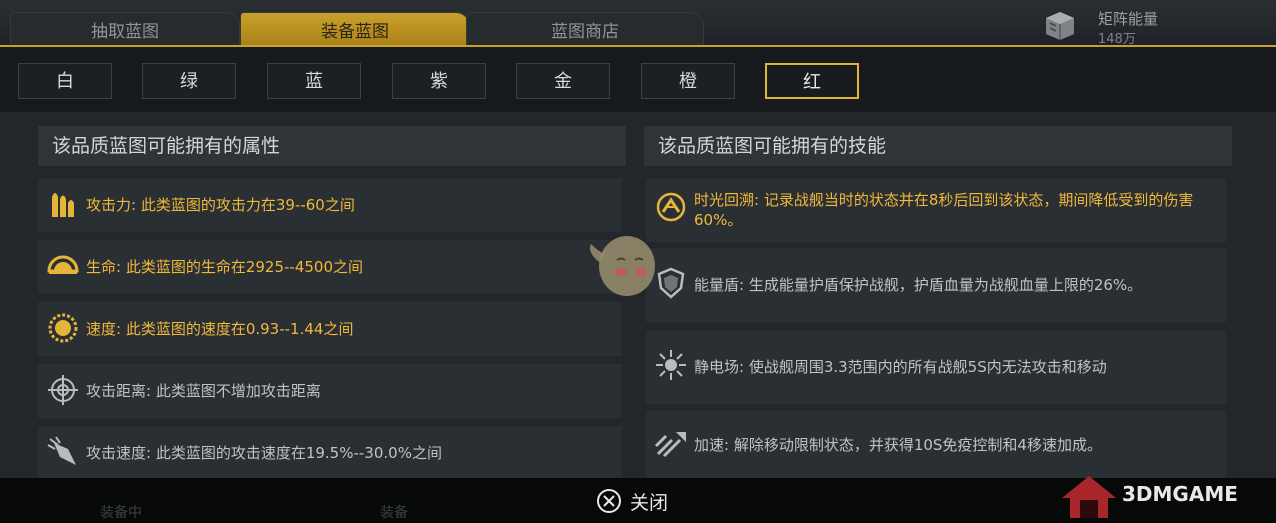  I want to click on quality-green-button: 绿, so click(189, 81).